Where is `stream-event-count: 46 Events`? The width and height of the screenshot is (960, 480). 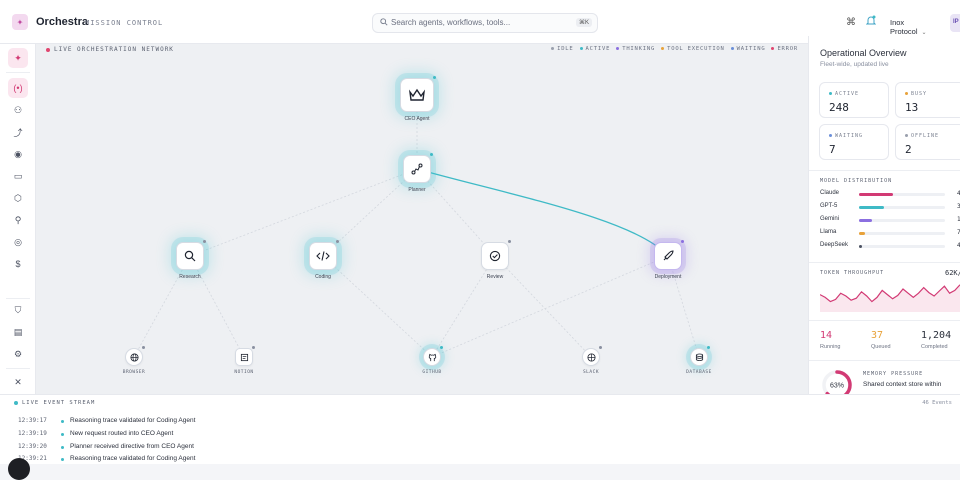
stream-event-count: 46 Events is located at coordinates (937, 403).